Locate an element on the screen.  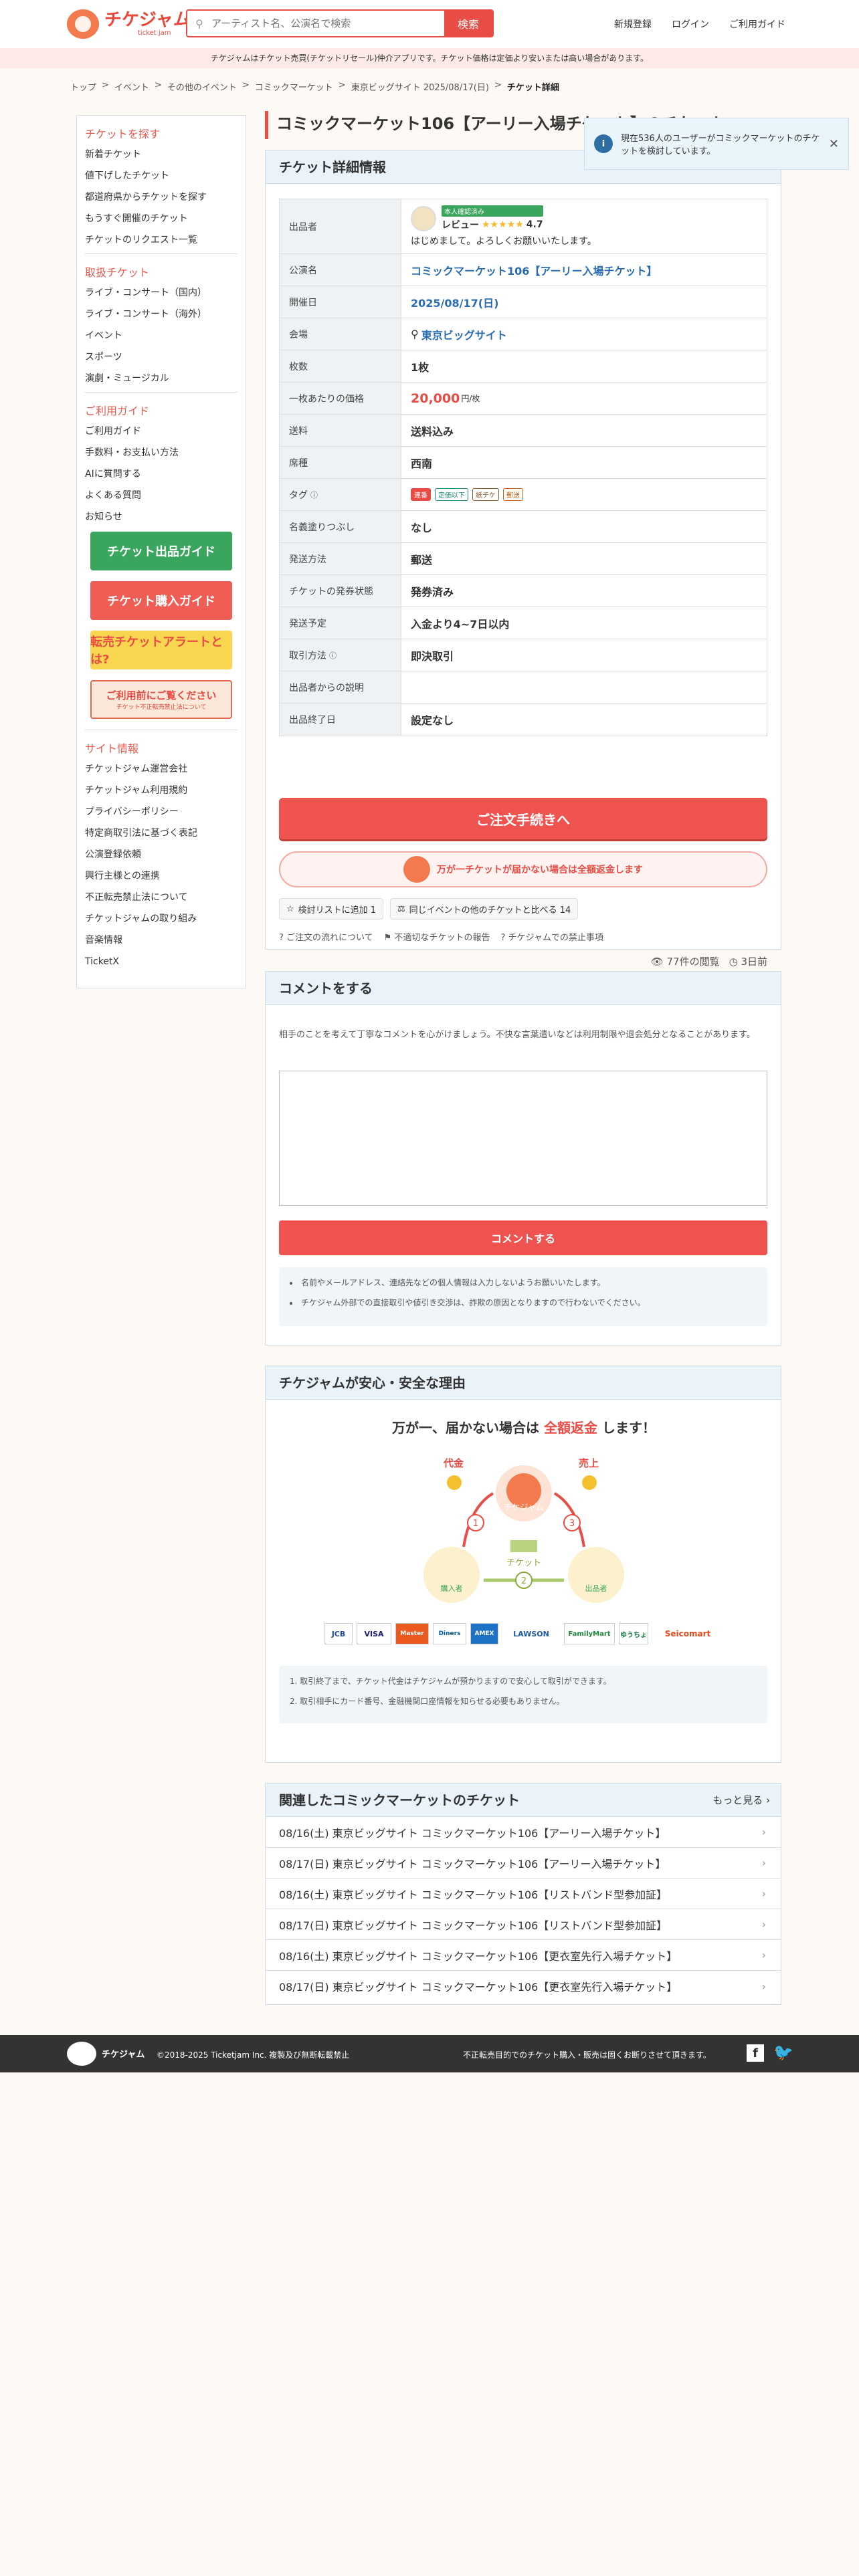
sidebar-item: プライバシーポリシー is located at coordinates (162, 812).